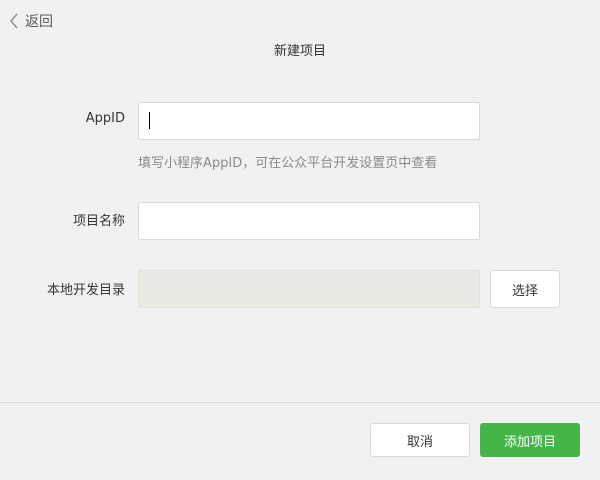 This screenshot has width=600, height=480. Describe the element at coordinates (105, 118) in the screenshot. I see `appid-label: AppID` at that location.